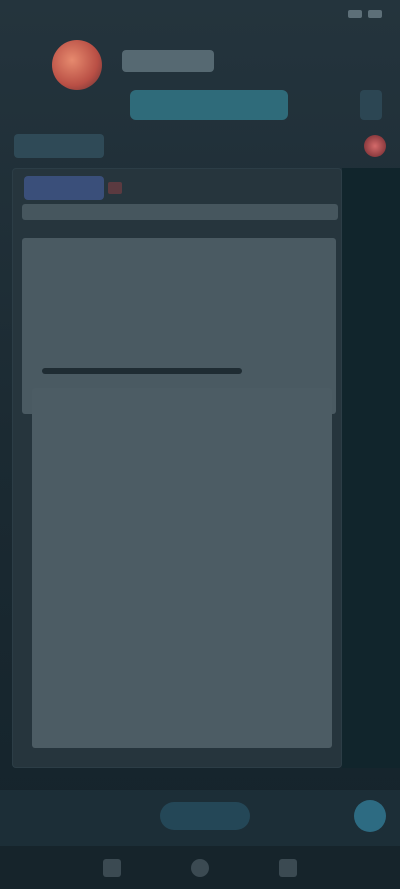  I want to click on status-icons, so click(365, 14).